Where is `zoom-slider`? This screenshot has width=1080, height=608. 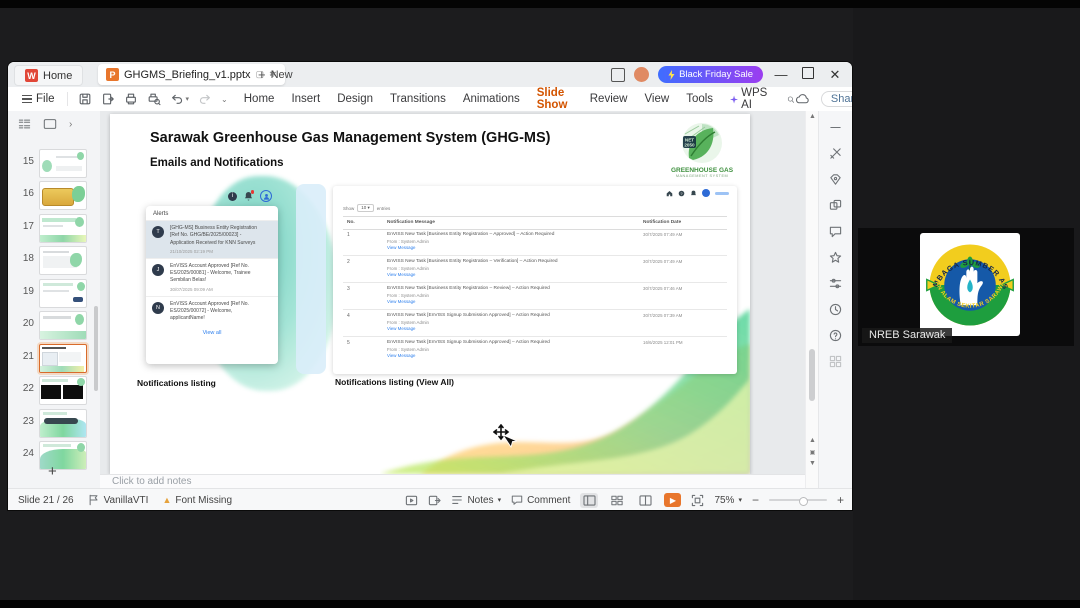 zoom-slider is located at coordinates (797, 501).